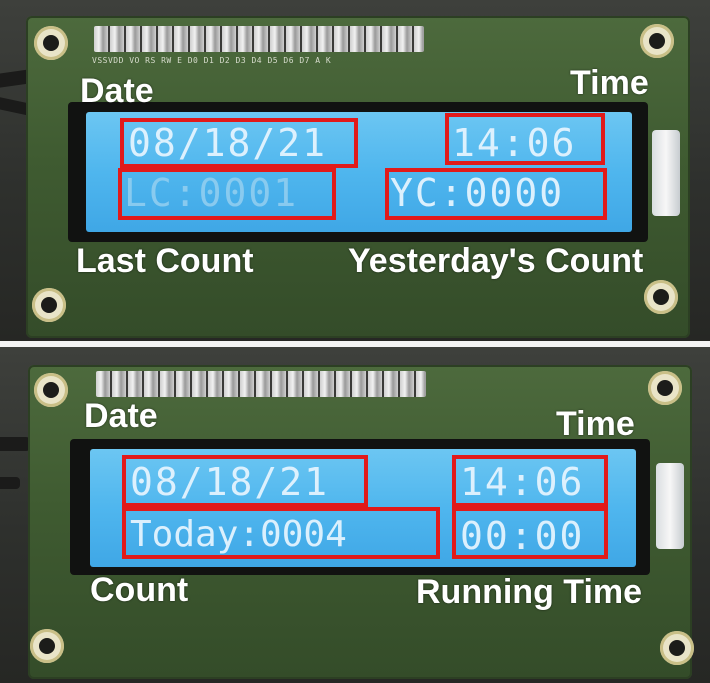 The height and width of the screenshot is (683, 710). I want to click on label-running-time: Running Time, so click(529, 592).